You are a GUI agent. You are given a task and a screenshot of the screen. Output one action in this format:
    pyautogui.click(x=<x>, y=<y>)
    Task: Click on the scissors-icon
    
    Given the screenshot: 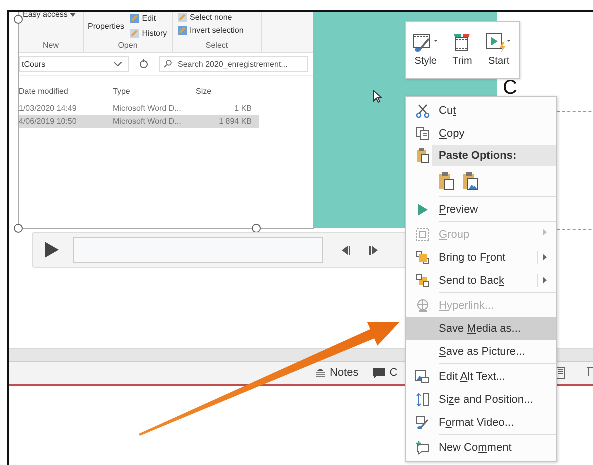 What is the action you would take?
    pyautogui.click(x=423, y=111)
    